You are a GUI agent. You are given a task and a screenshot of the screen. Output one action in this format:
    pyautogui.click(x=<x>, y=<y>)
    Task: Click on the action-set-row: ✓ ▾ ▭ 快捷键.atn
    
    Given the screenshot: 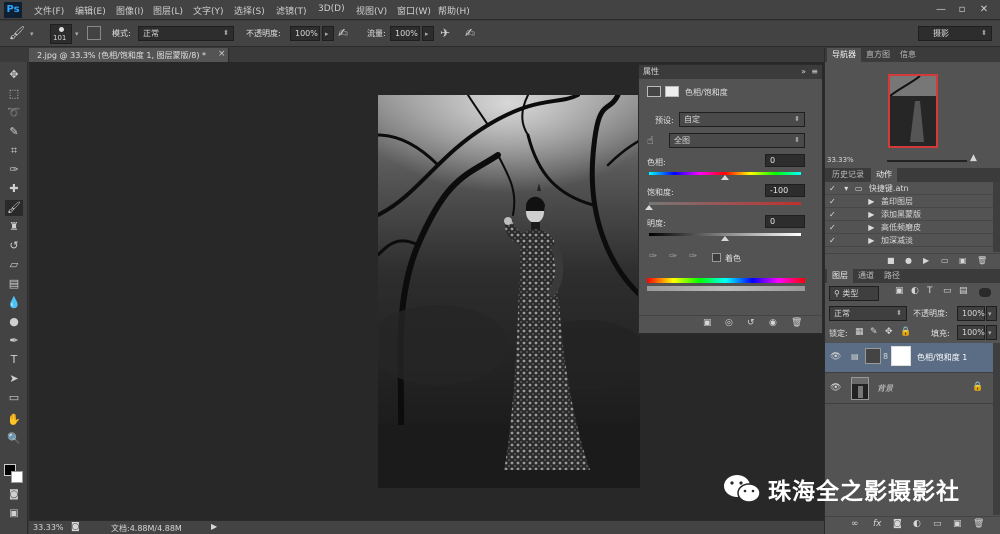 What is the action you would take?
    pyautogui.click(x=909, y=188)
    